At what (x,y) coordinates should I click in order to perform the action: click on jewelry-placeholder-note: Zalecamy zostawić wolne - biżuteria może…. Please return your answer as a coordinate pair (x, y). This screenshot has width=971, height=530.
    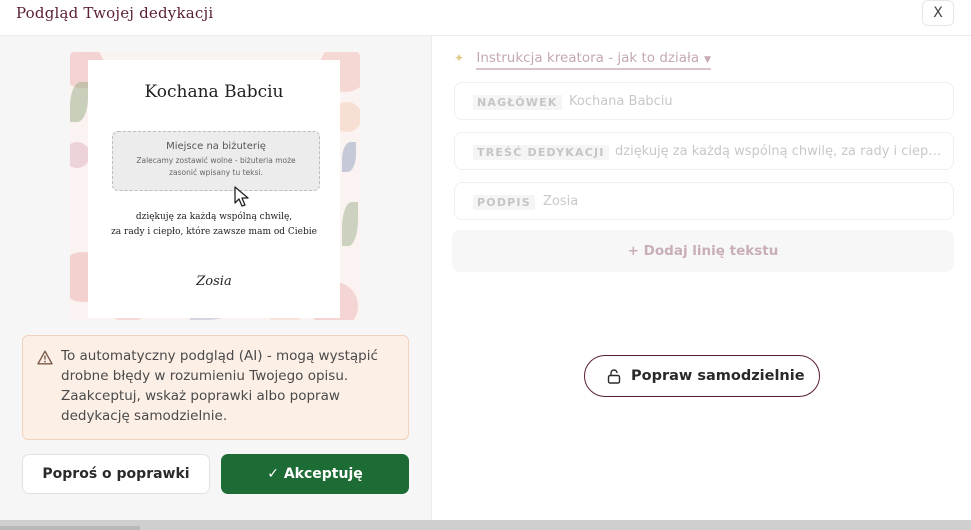
    Looking at the image, I should click on (216, 166).